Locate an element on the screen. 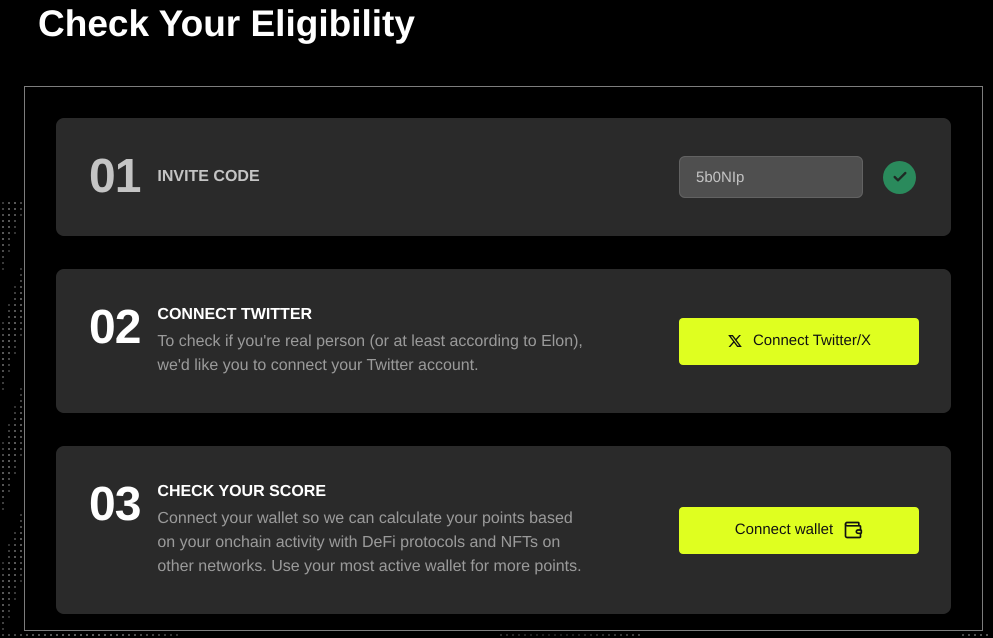 This screenshot has width=993, height=638. step-number: 03 is located at coordinates (114, 505).